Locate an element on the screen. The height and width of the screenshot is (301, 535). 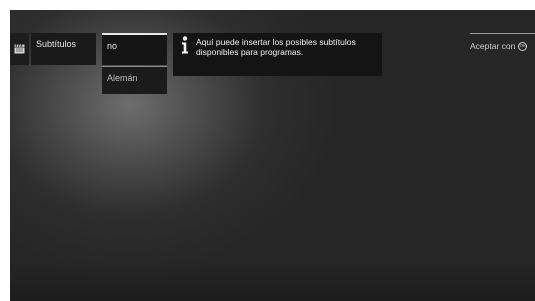
accept-label: Aceptar con is located at coordinates (493, 46).